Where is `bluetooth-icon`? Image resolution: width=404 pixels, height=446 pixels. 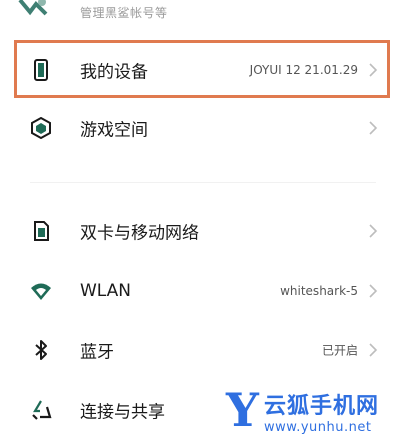
bluetooth-icon is located at coordinates (41, 350).